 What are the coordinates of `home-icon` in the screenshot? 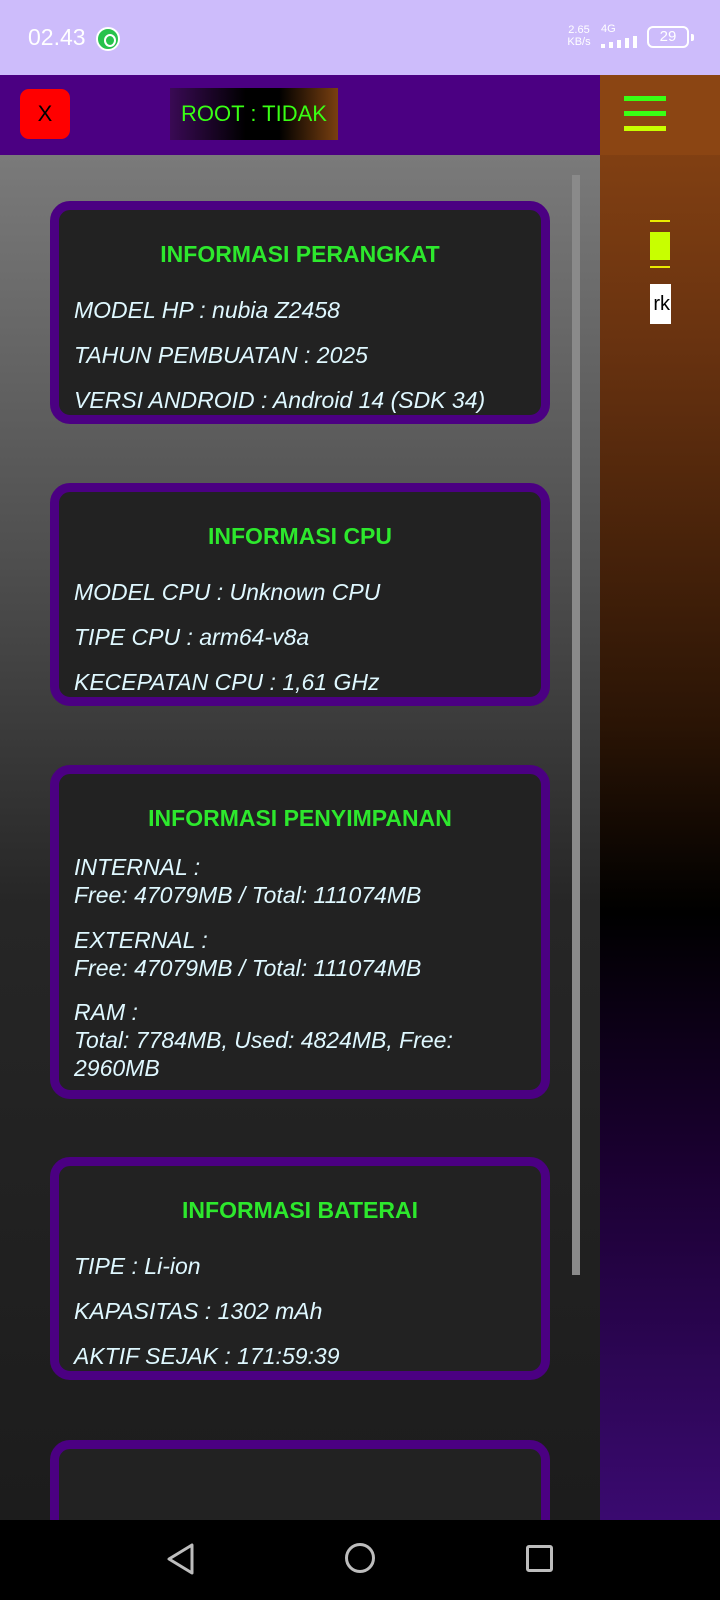 It's located at (360, 1558).